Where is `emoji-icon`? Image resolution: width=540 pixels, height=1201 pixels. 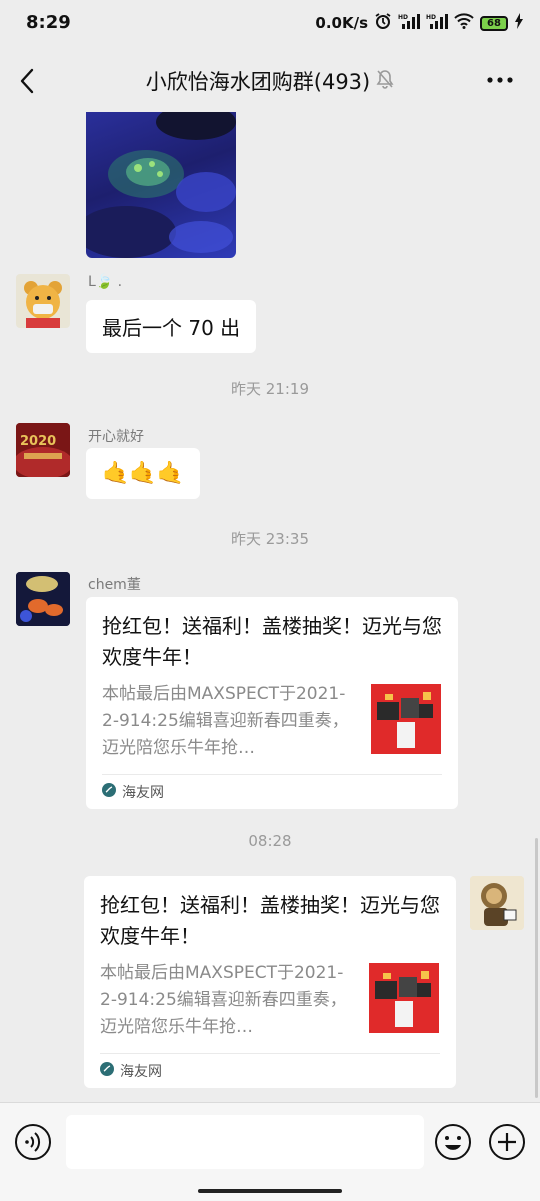
emoji-icon is located at coordinates (453, 1142).